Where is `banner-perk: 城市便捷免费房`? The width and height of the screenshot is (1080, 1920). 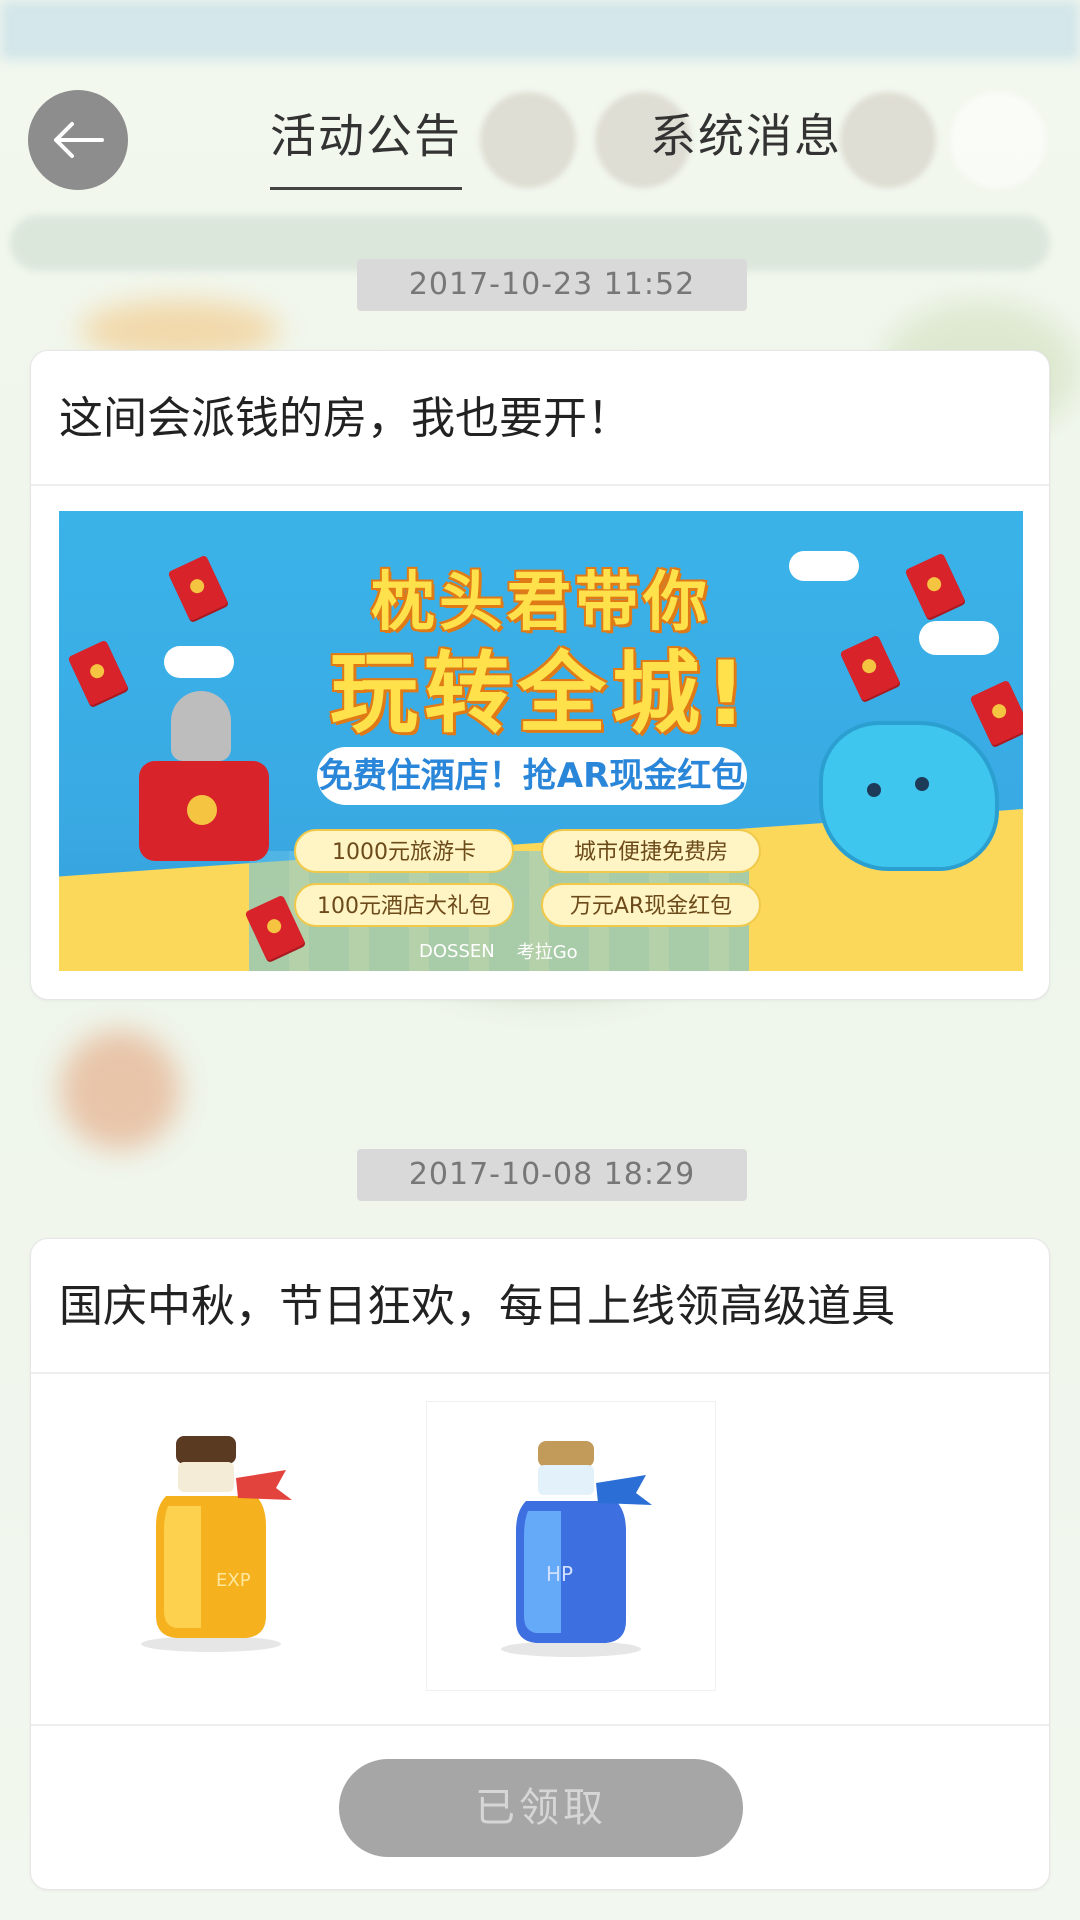
banner-perk: 城市便捷免费房 is located at coordinates (651, 851).